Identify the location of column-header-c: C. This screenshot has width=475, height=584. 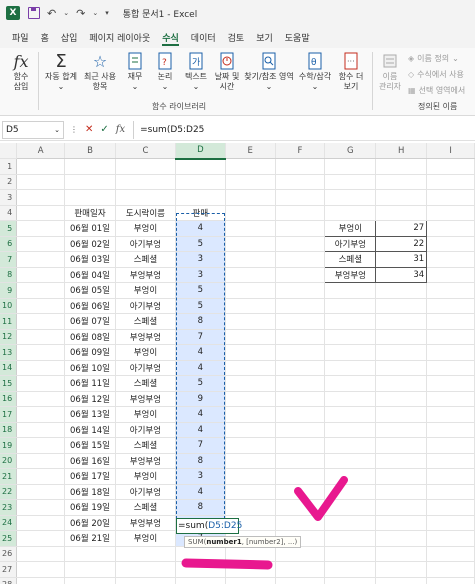
(145, 151).